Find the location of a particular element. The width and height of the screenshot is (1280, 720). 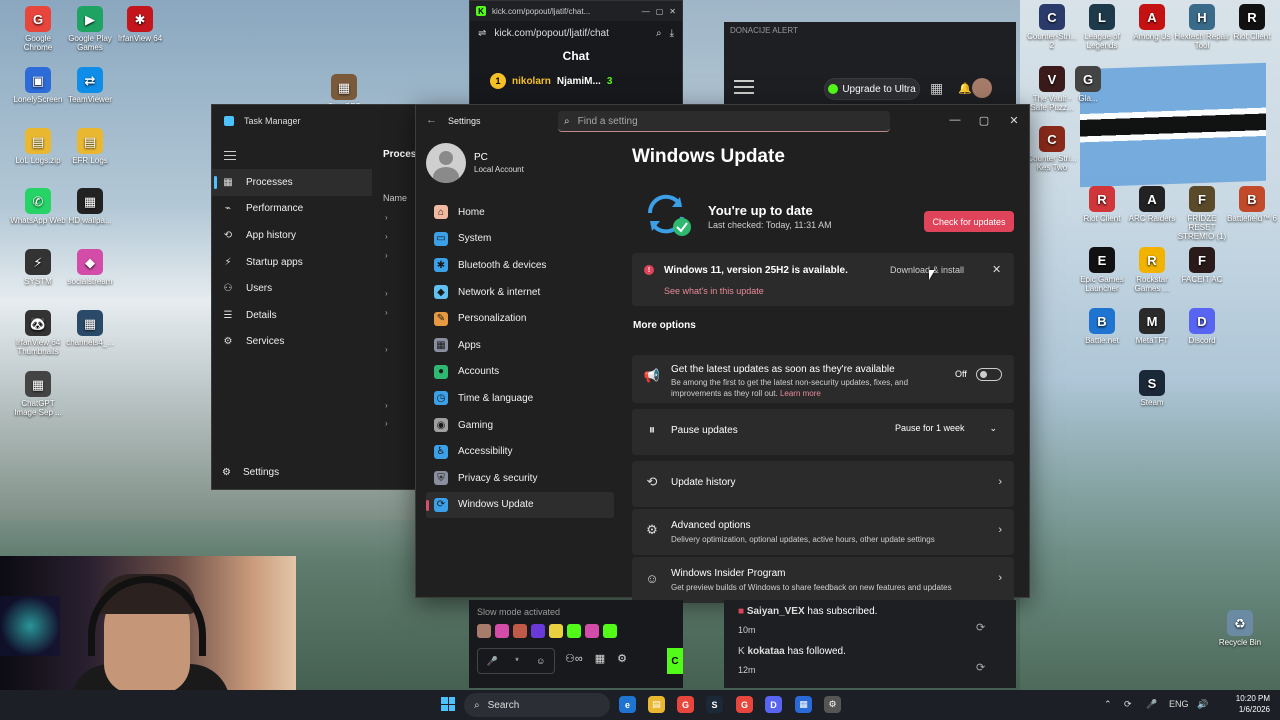

replay-icon: ⟳ is located at coordinates (980, 667).